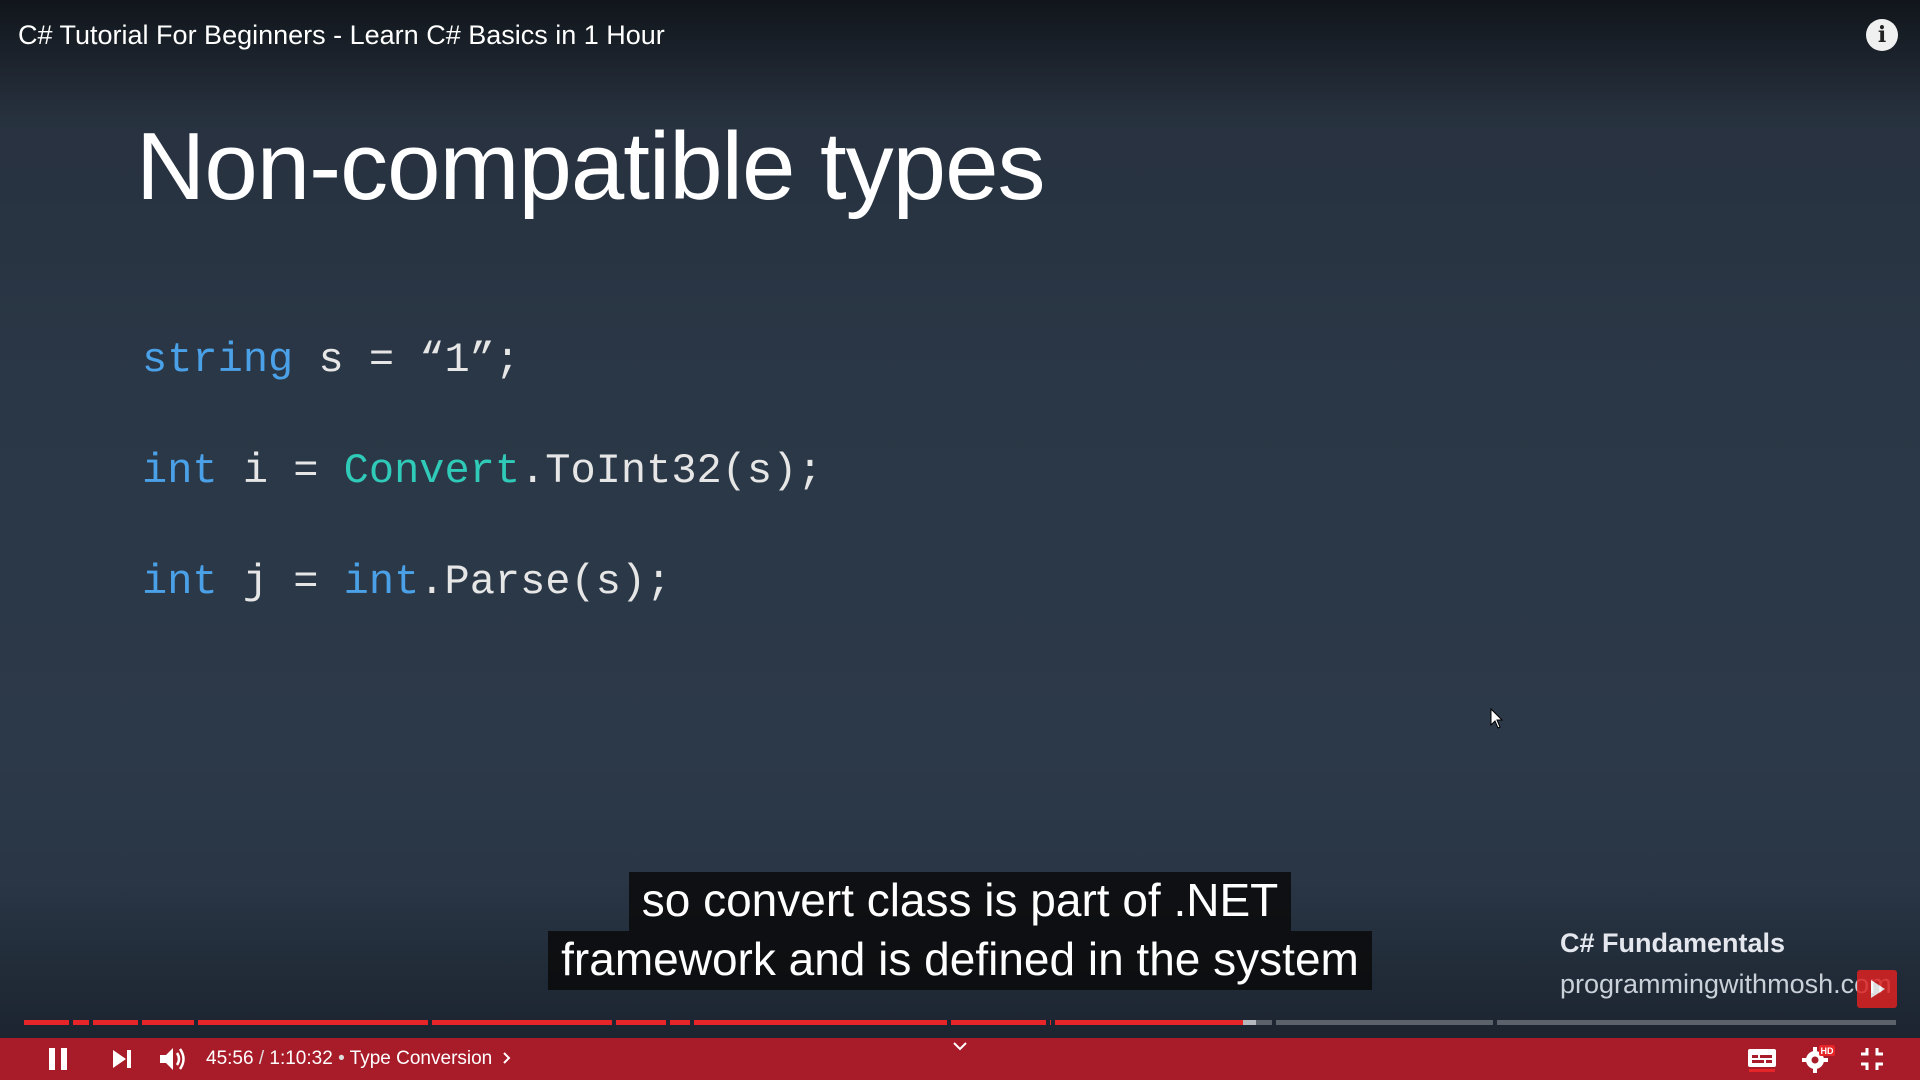 Image resolution: width=1920 pixels, height=1080 pixels. What do you see at coordinates (960, 1046) in the screenshot?
I see `chevron-down-icon` at bounding box center [960, 1046].